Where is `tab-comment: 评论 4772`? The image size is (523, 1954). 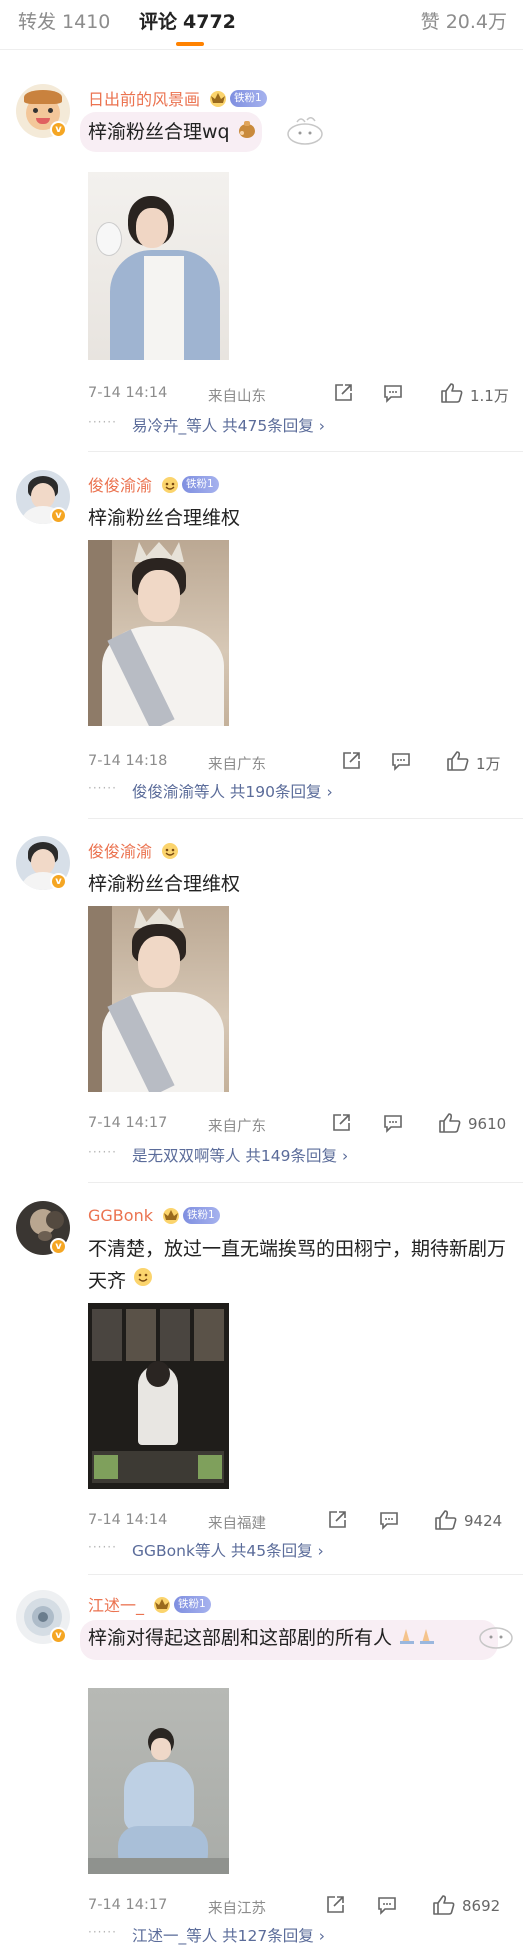
tab-comment: 评论 4772 is located at coordinates (187, 22).